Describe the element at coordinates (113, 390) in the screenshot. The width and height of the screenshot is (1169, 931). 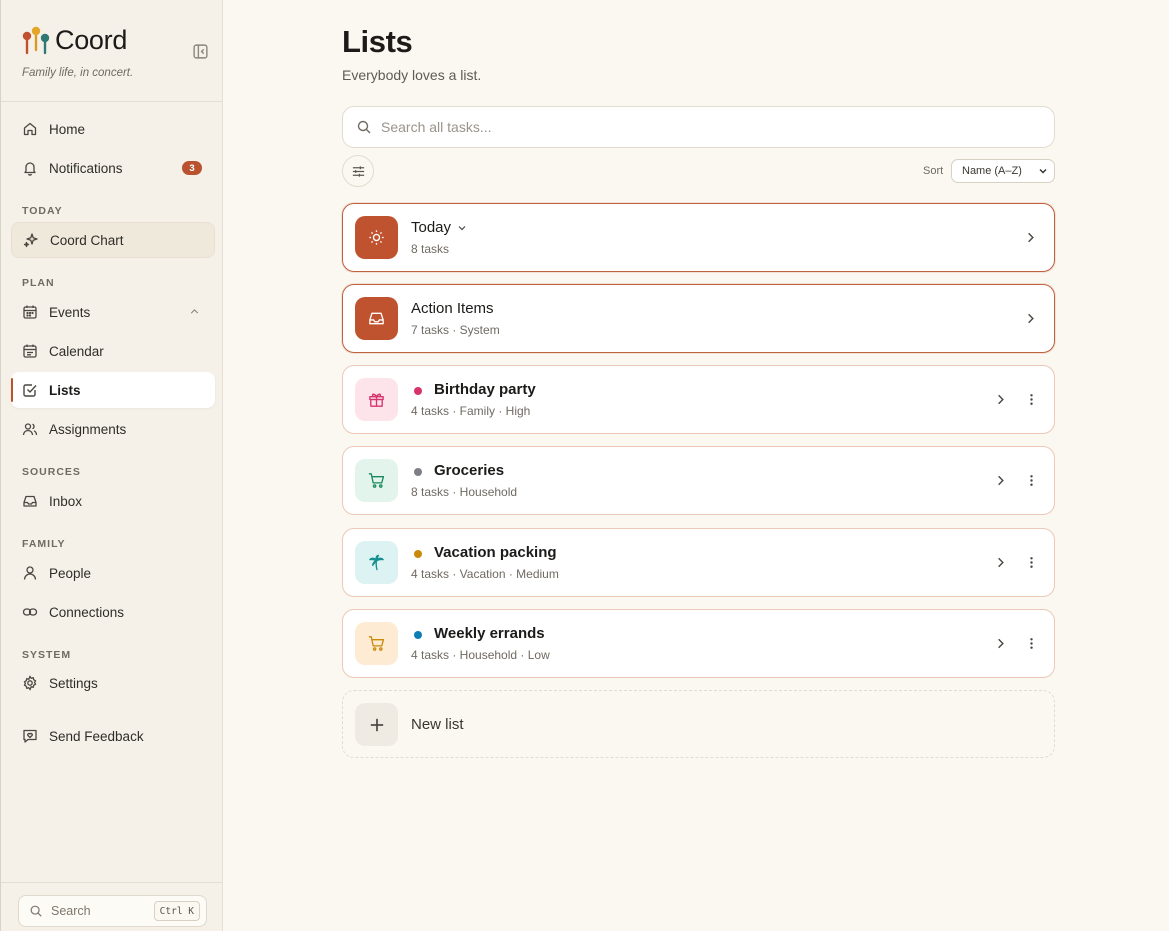
I see `sidebar-item-lists: Lists` at that location.